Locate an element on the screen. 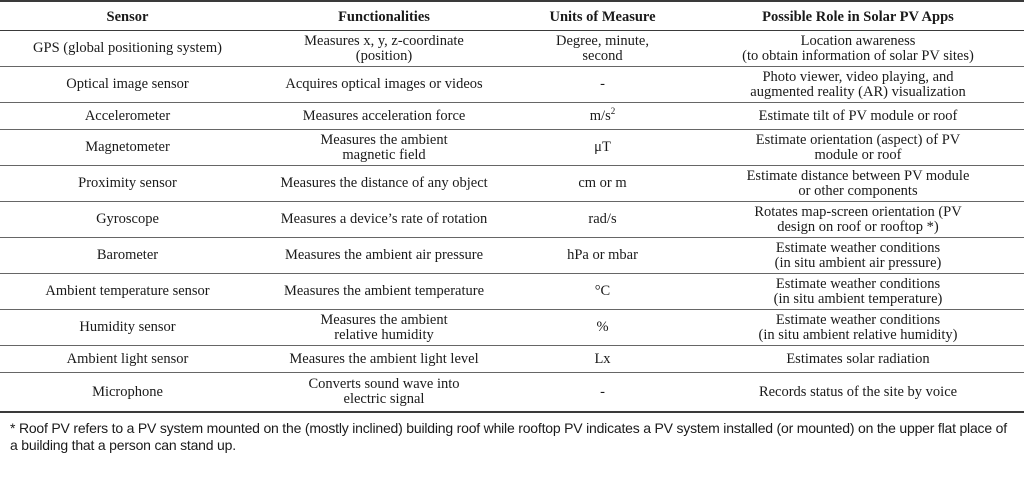 The height and width of the screenshot is (502, 1024). cell-unit: μT is located at coordinates (602, 147).